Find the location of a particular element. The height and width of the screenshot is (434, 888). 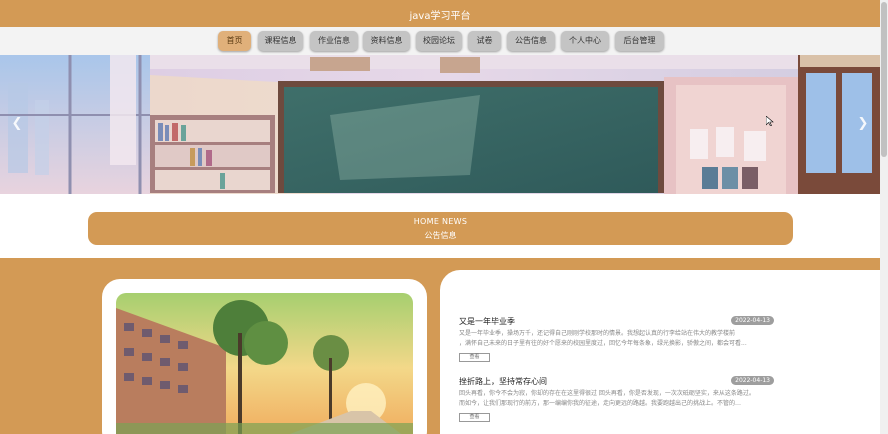

nav-item-announcements: 公告信息 is located at coordinates (531, 41).